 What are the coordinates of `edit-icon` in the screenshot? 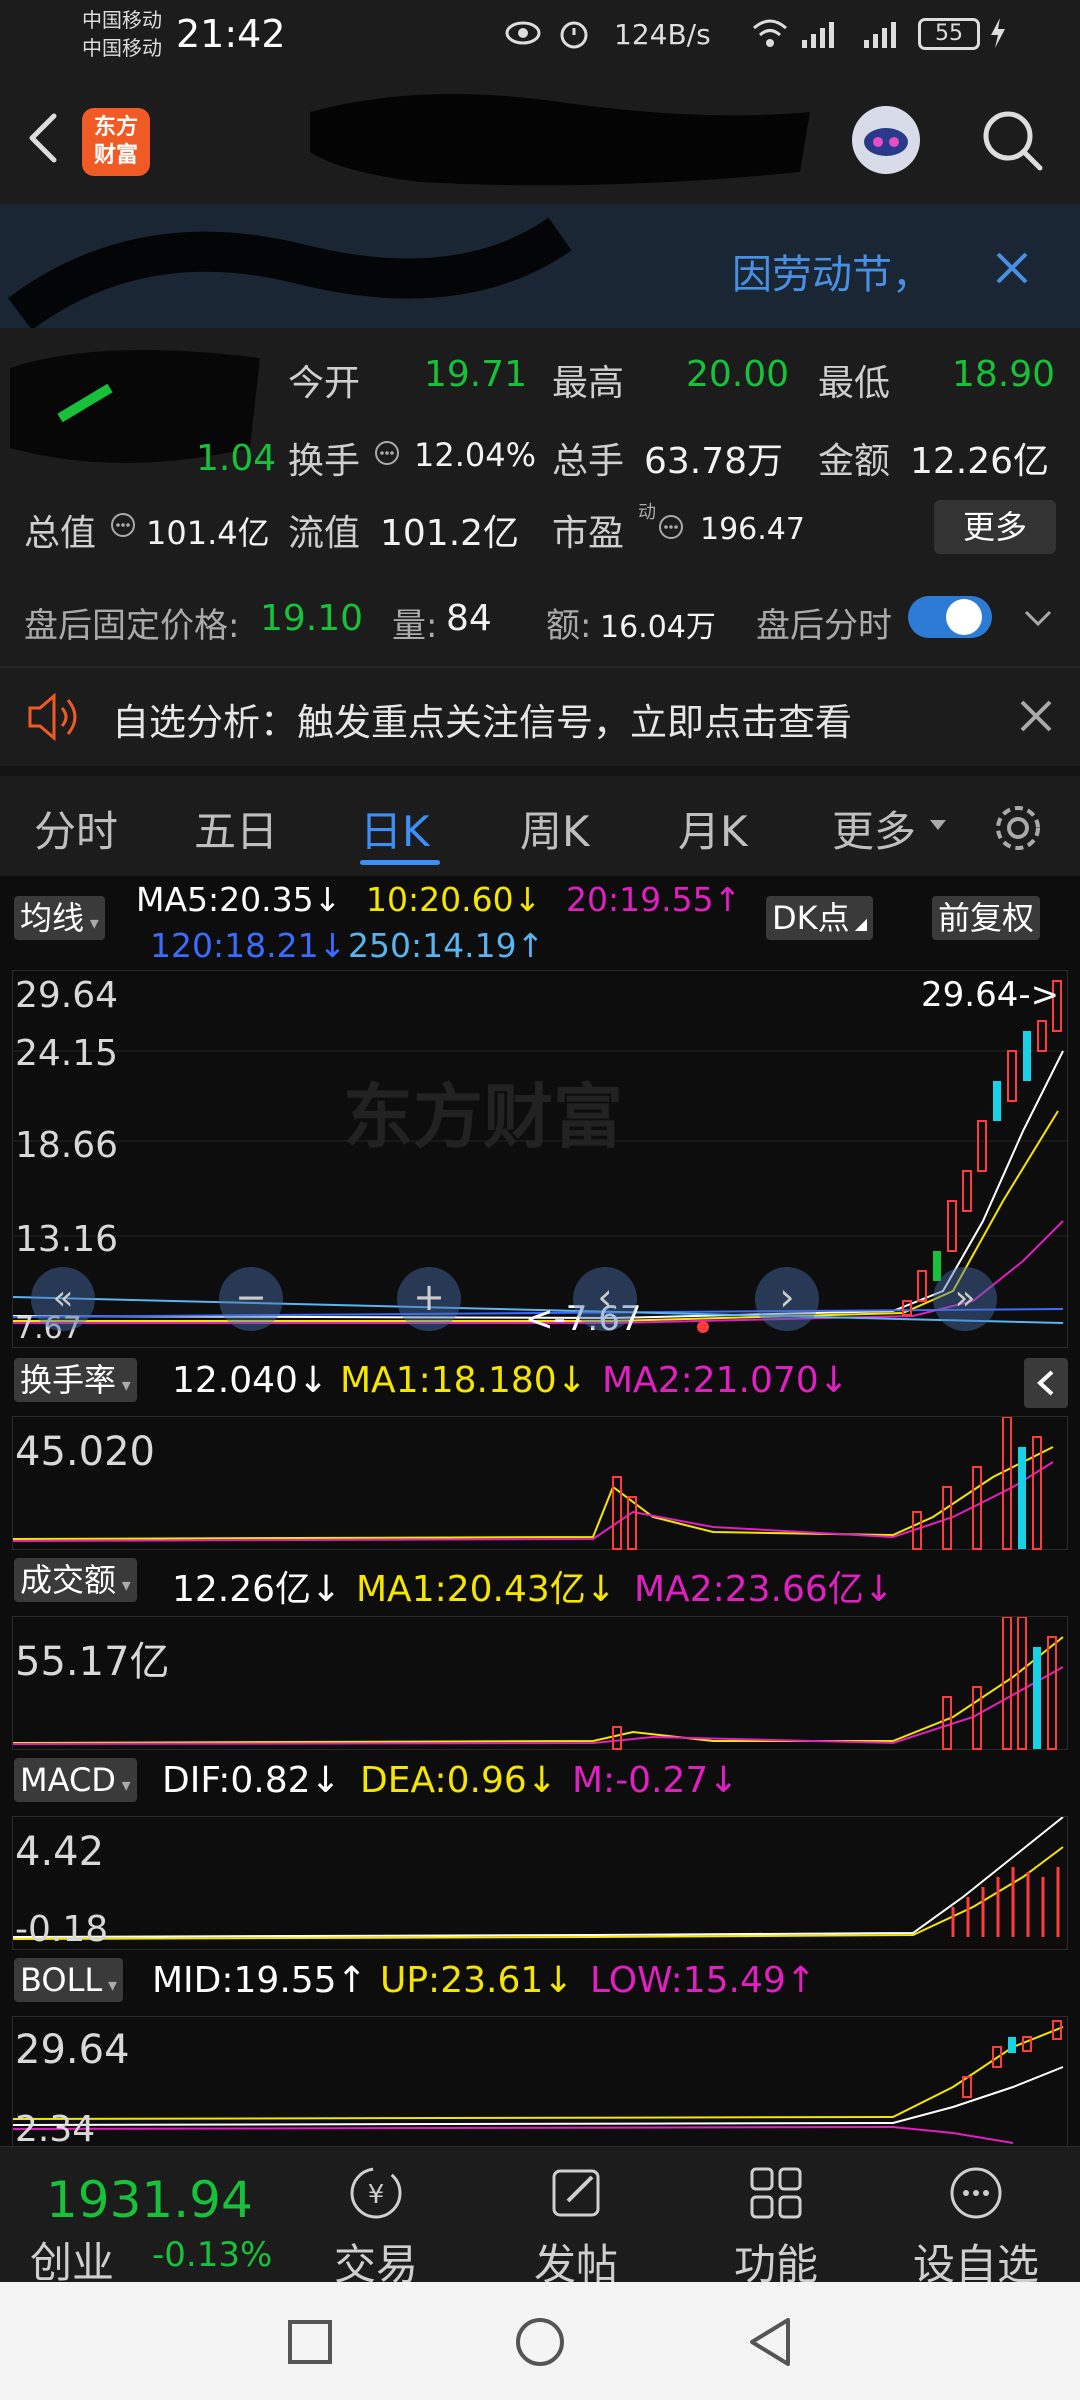 It's located at (576, 2193).